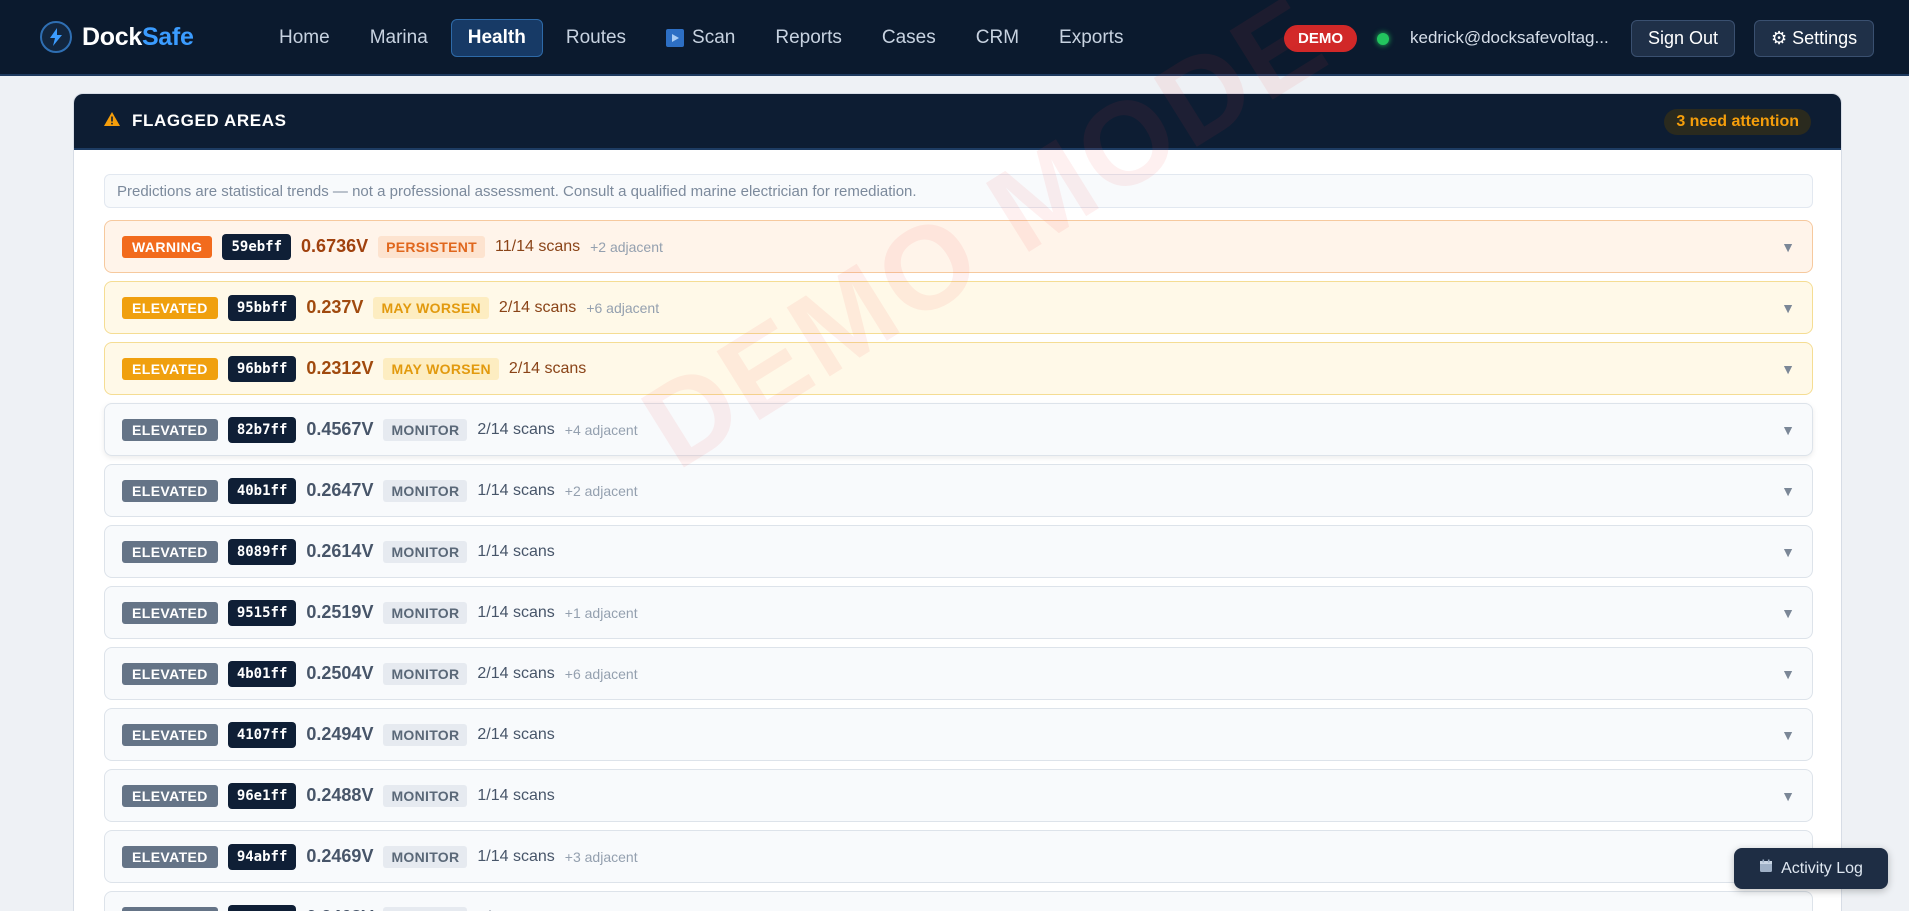 This screenshot has height=911, width=1909. Describe the element at coordinates (909, 38) in the screenshot. I see `nav-cases: Cases` at that location.